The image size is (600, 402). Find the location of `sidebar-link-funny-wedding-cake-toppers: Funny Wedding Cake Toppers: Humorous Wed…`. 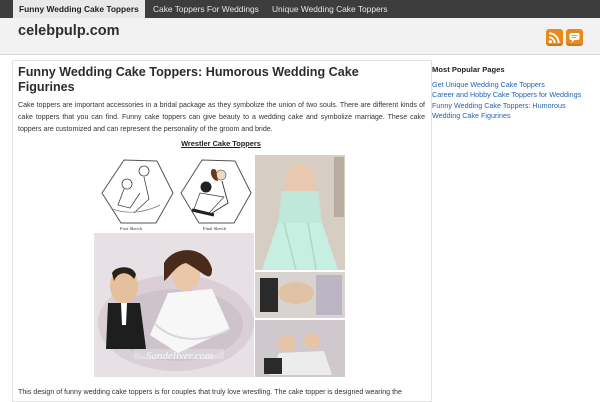

sidebar-link-funny-wedding-cake-toppers: Funny Wedding Cake Toppers: Humorous Wed… is located at coordinates (507, 111).